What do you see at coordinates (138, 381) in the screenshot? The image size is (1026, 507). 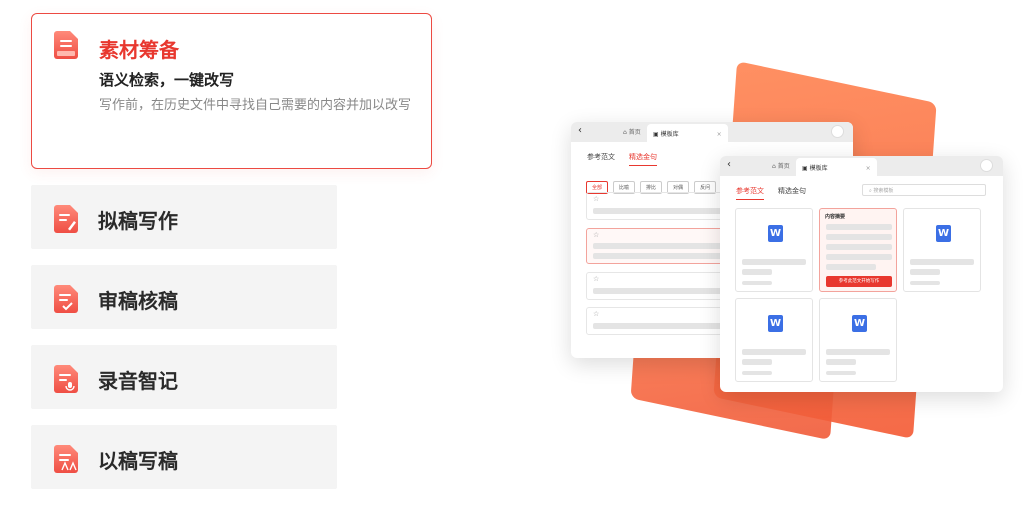 I see `feature-label: 录音智记` at bounding box center [138, 381].